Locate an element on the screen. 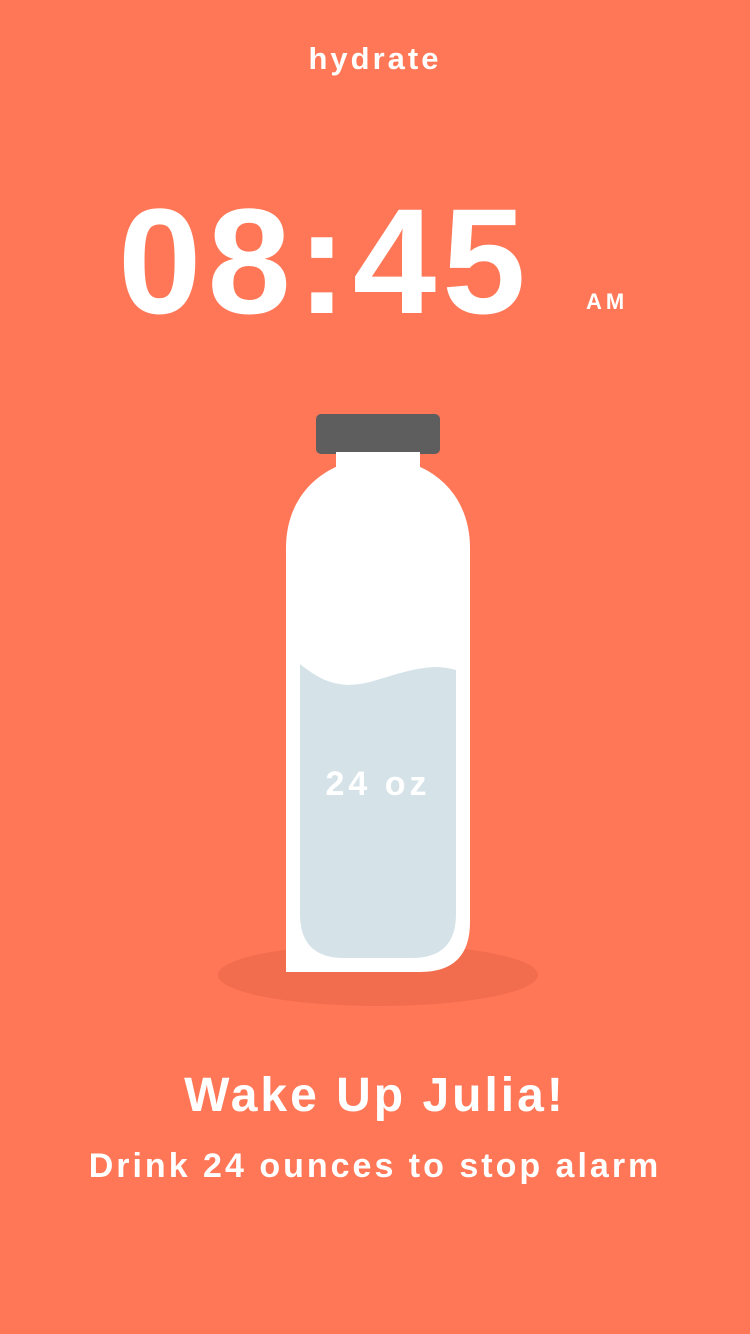 This screenshot has width=750, height=1334. bottle-cap is located at coordinates (378, 434).